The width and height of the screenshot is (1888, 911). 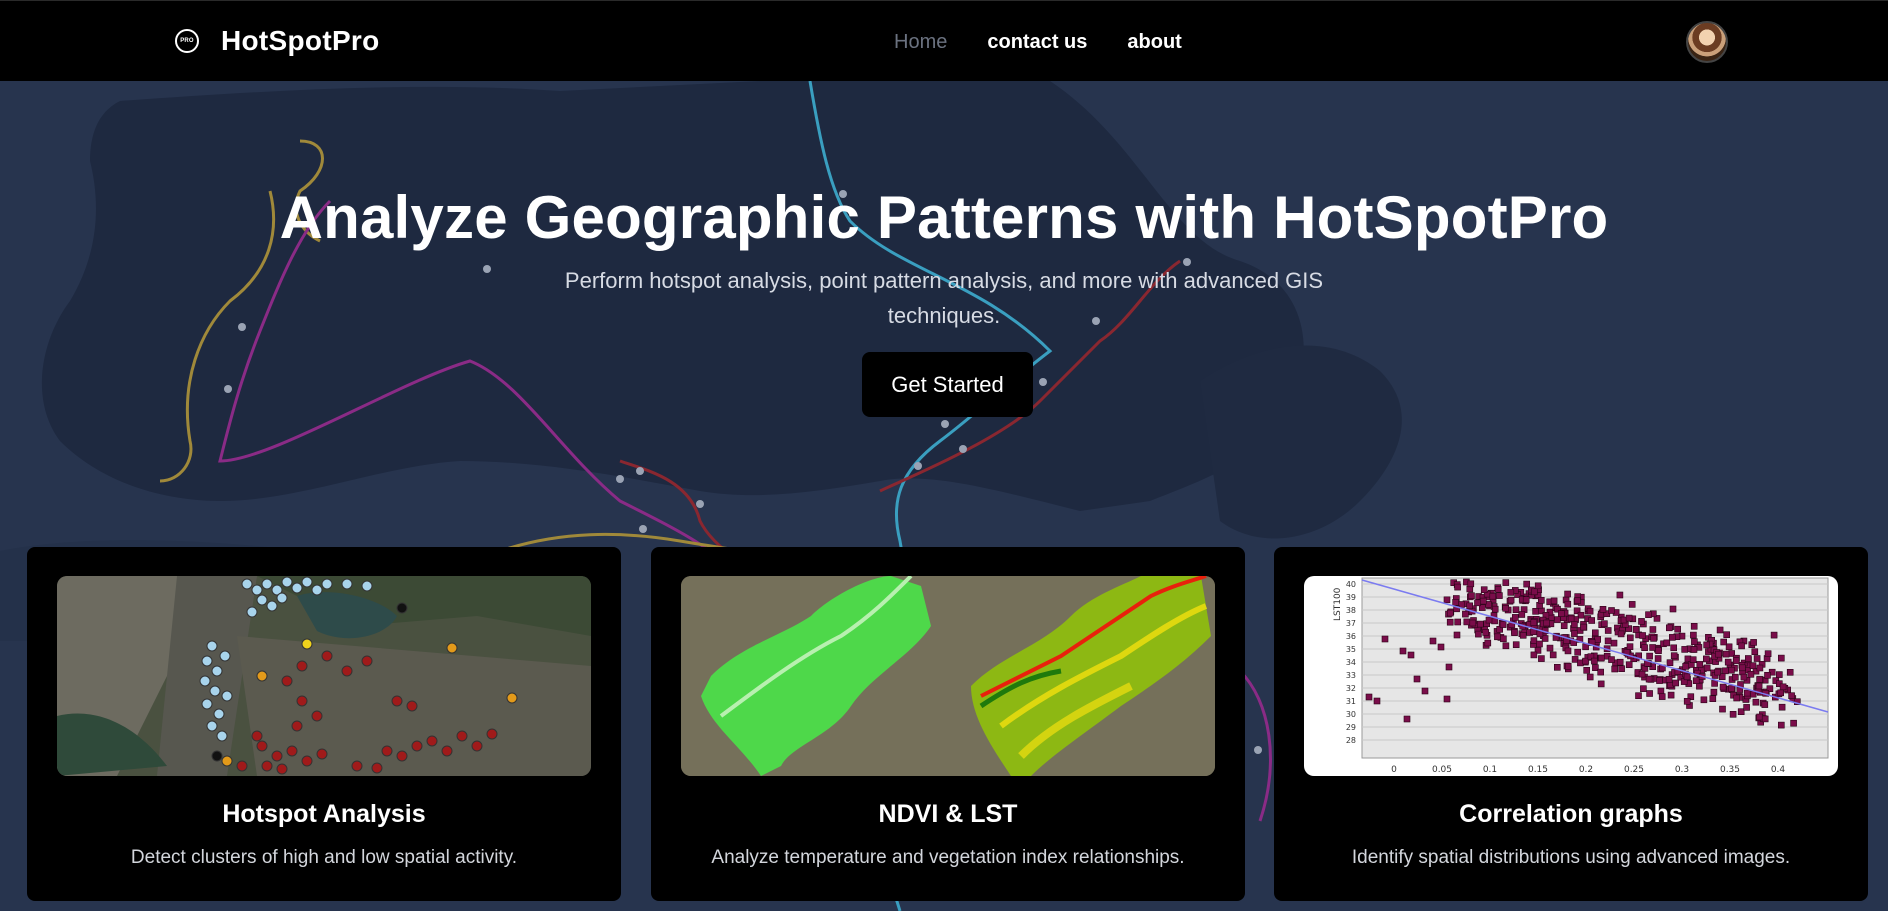 What do you see at coordinates (1351, 714) in the screenshot?
I see `correlation-ytick-label: 30` at bounding box center [1351, 714].